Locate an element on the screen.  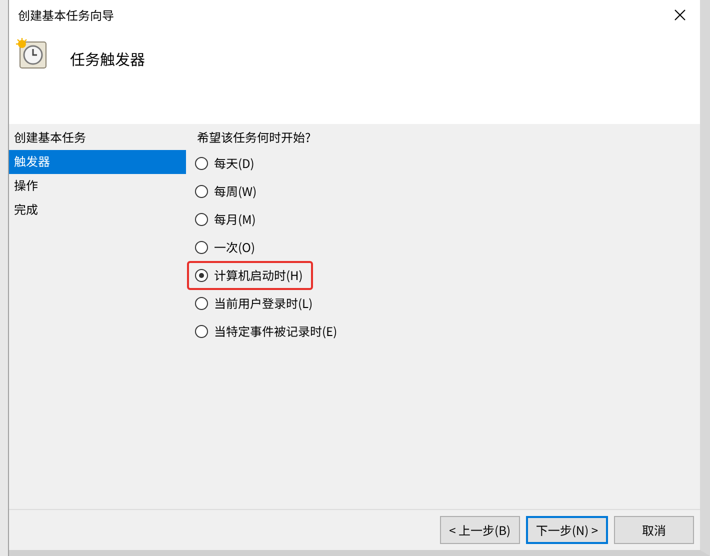
option-label: 一次(O) is located at coordinates (235, 247).